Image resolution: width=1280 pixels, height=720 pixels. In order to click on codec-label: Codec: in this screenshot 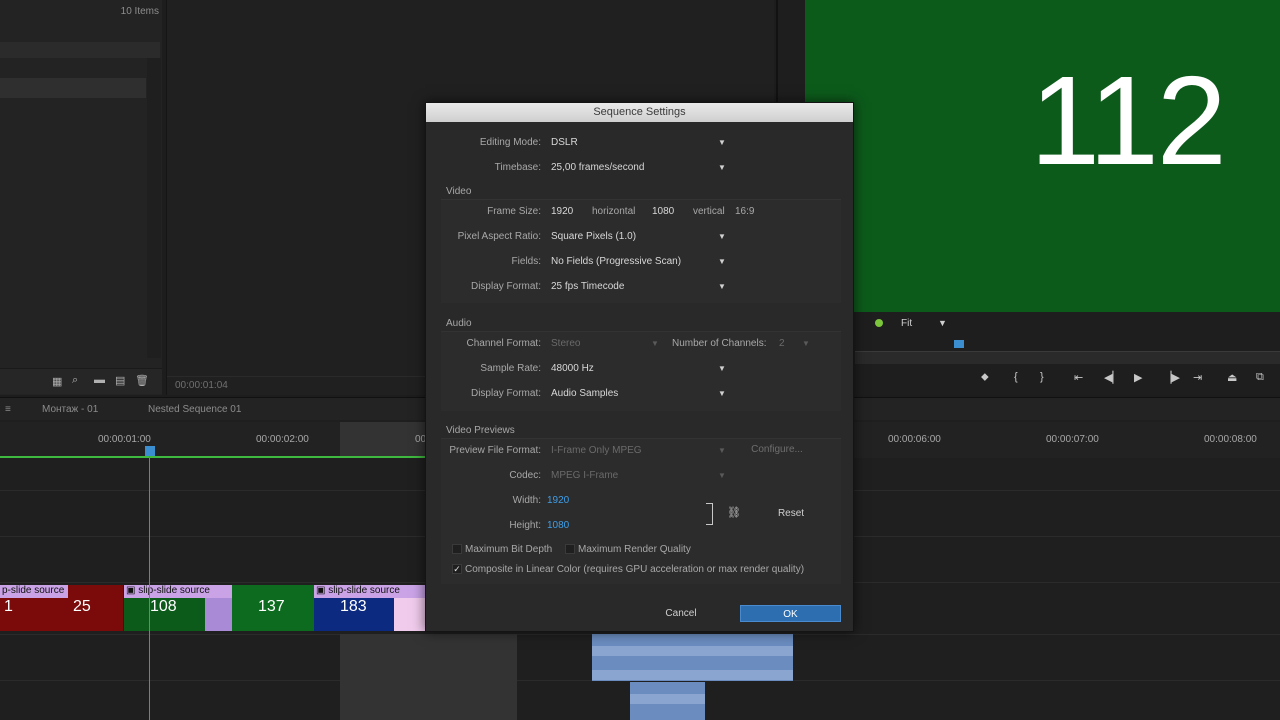, I will do `click(525, 475)`.